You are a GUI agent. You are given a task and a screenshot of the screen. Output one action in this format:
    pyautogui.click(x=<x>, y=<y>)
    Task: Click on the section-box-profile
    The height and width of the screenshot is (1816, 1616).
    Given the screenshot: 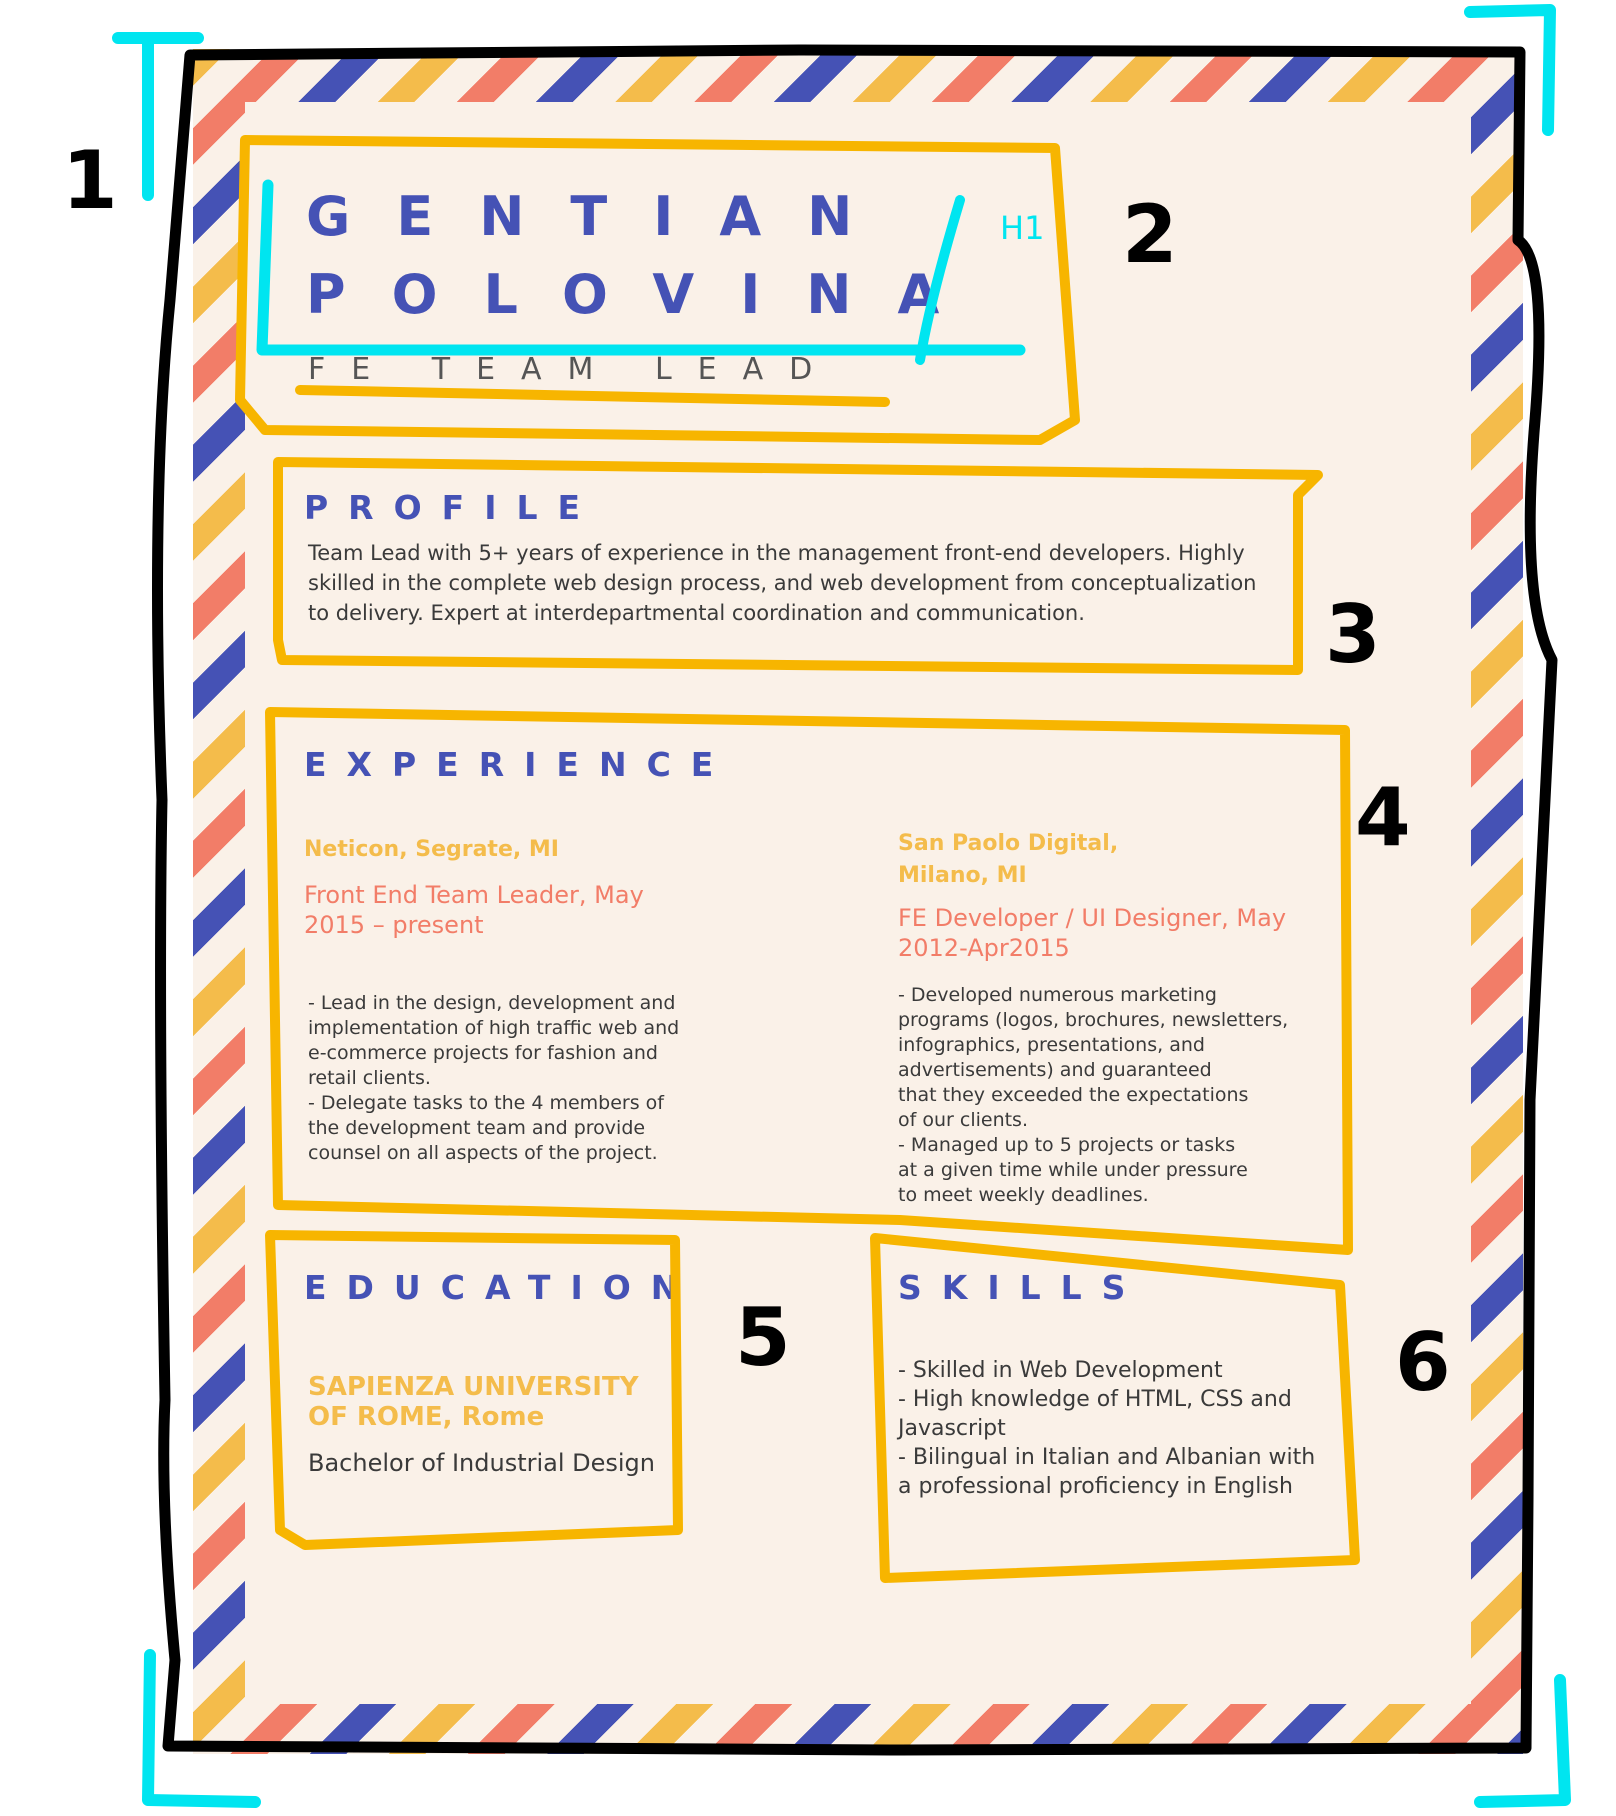 What is the action you would take?
    pyautogui.click(x=798, y=566)
    